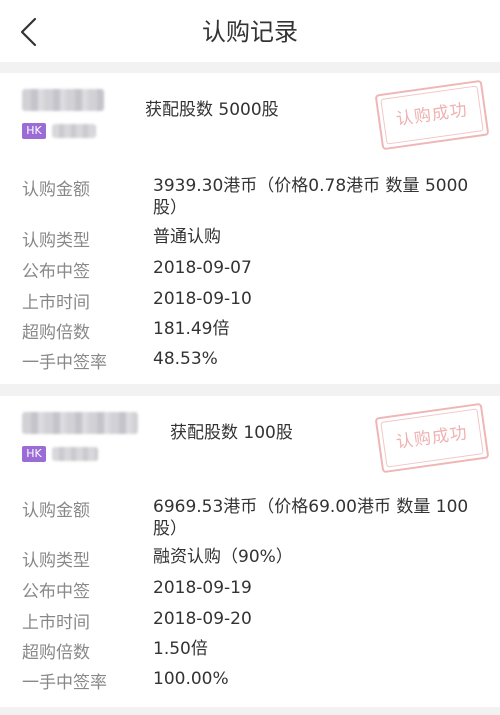  What do you see at coordinates (311, 197) in the screenshot?
I see `field-value: 3939.30港币（价格0.78港币 数量 5000股）` at bounding box center [311, 197].